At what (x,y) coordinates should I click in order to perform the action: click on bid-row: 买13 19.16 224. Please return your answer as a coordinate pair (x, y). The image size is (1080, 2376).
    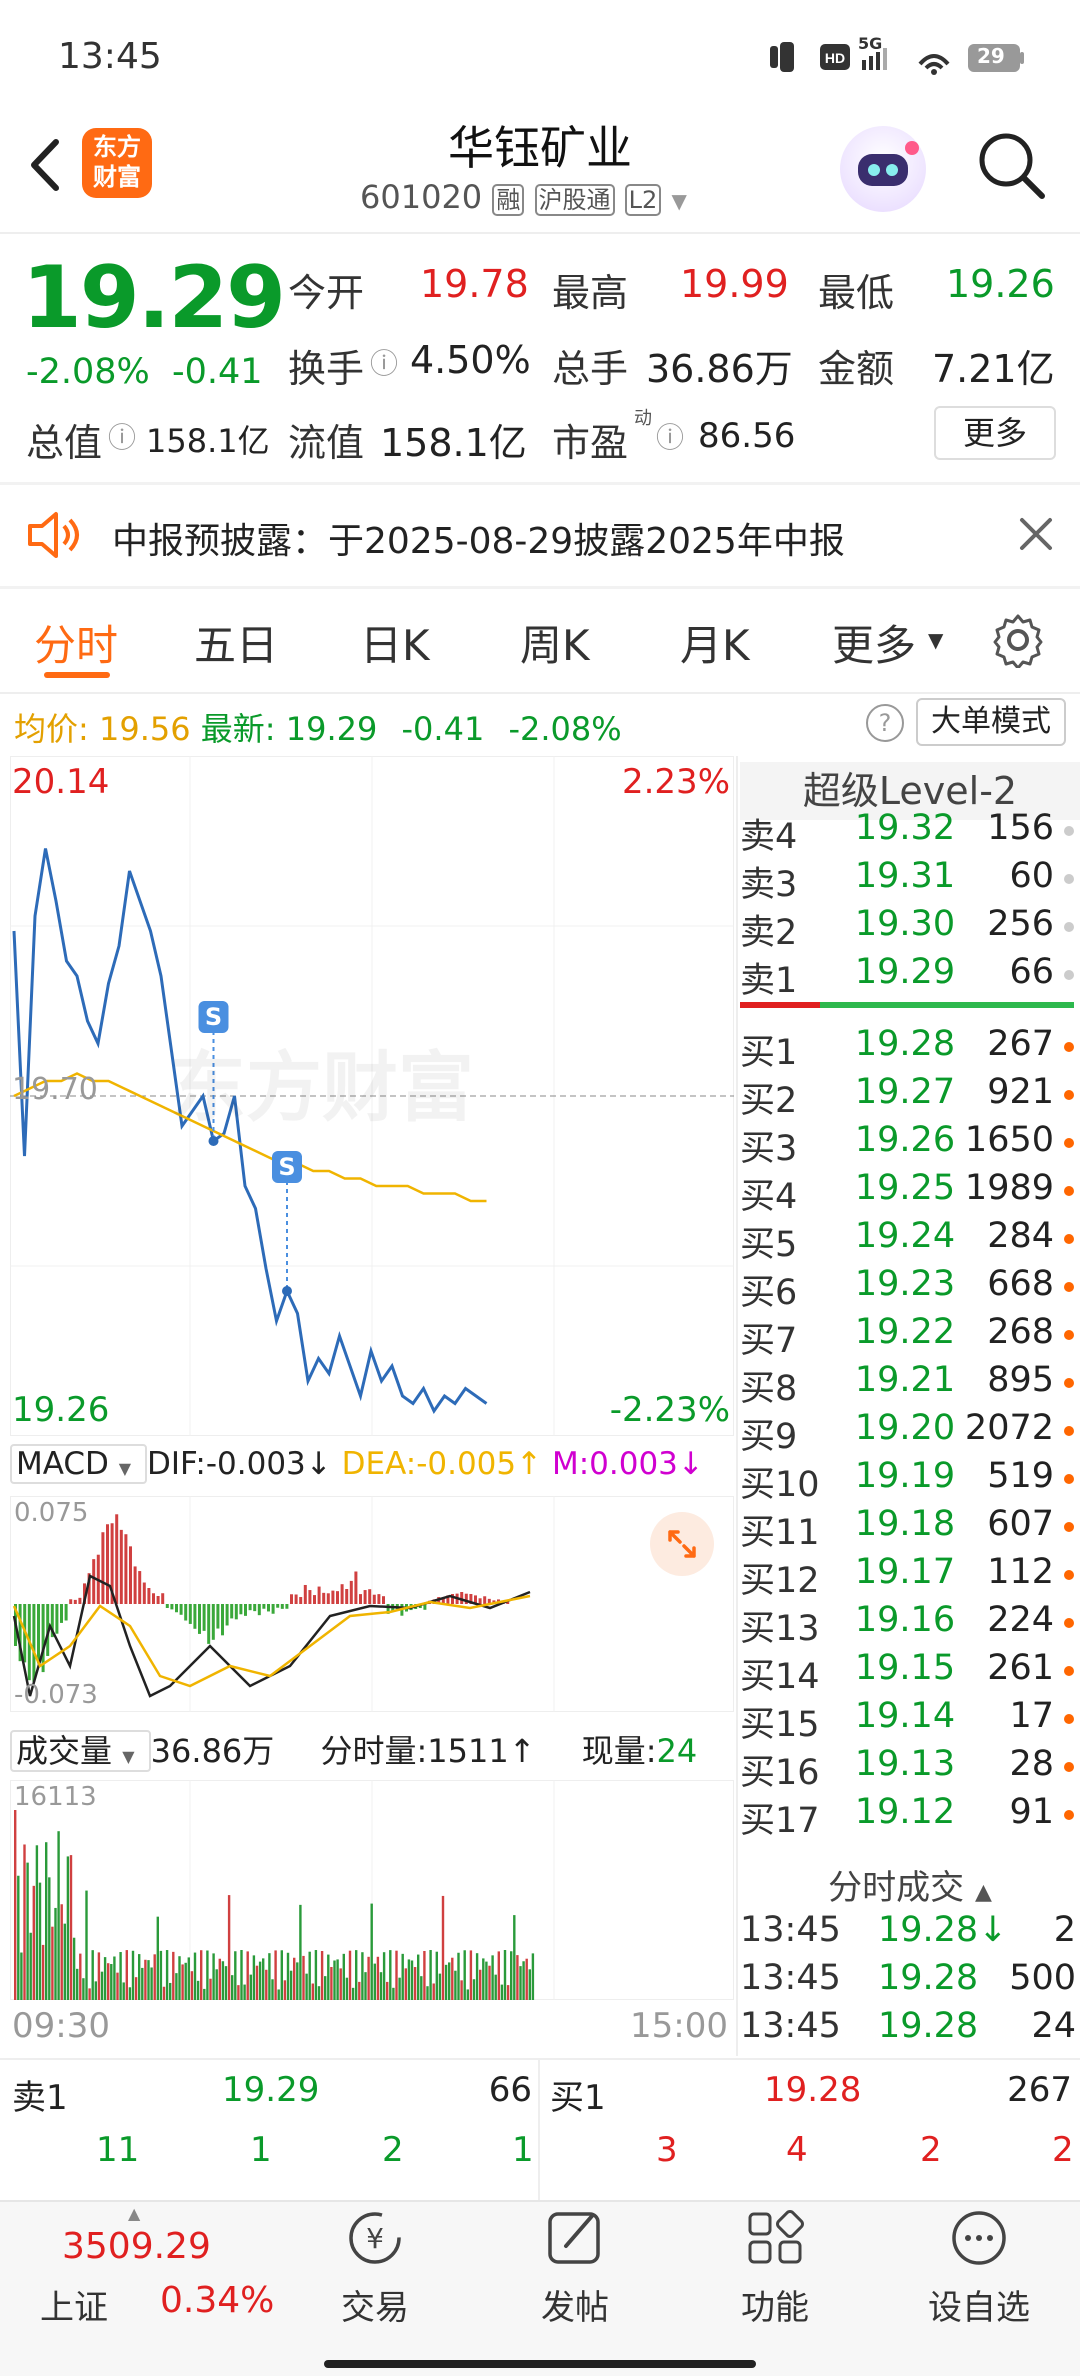
    Looking at the image, I should click on (910, 1624).